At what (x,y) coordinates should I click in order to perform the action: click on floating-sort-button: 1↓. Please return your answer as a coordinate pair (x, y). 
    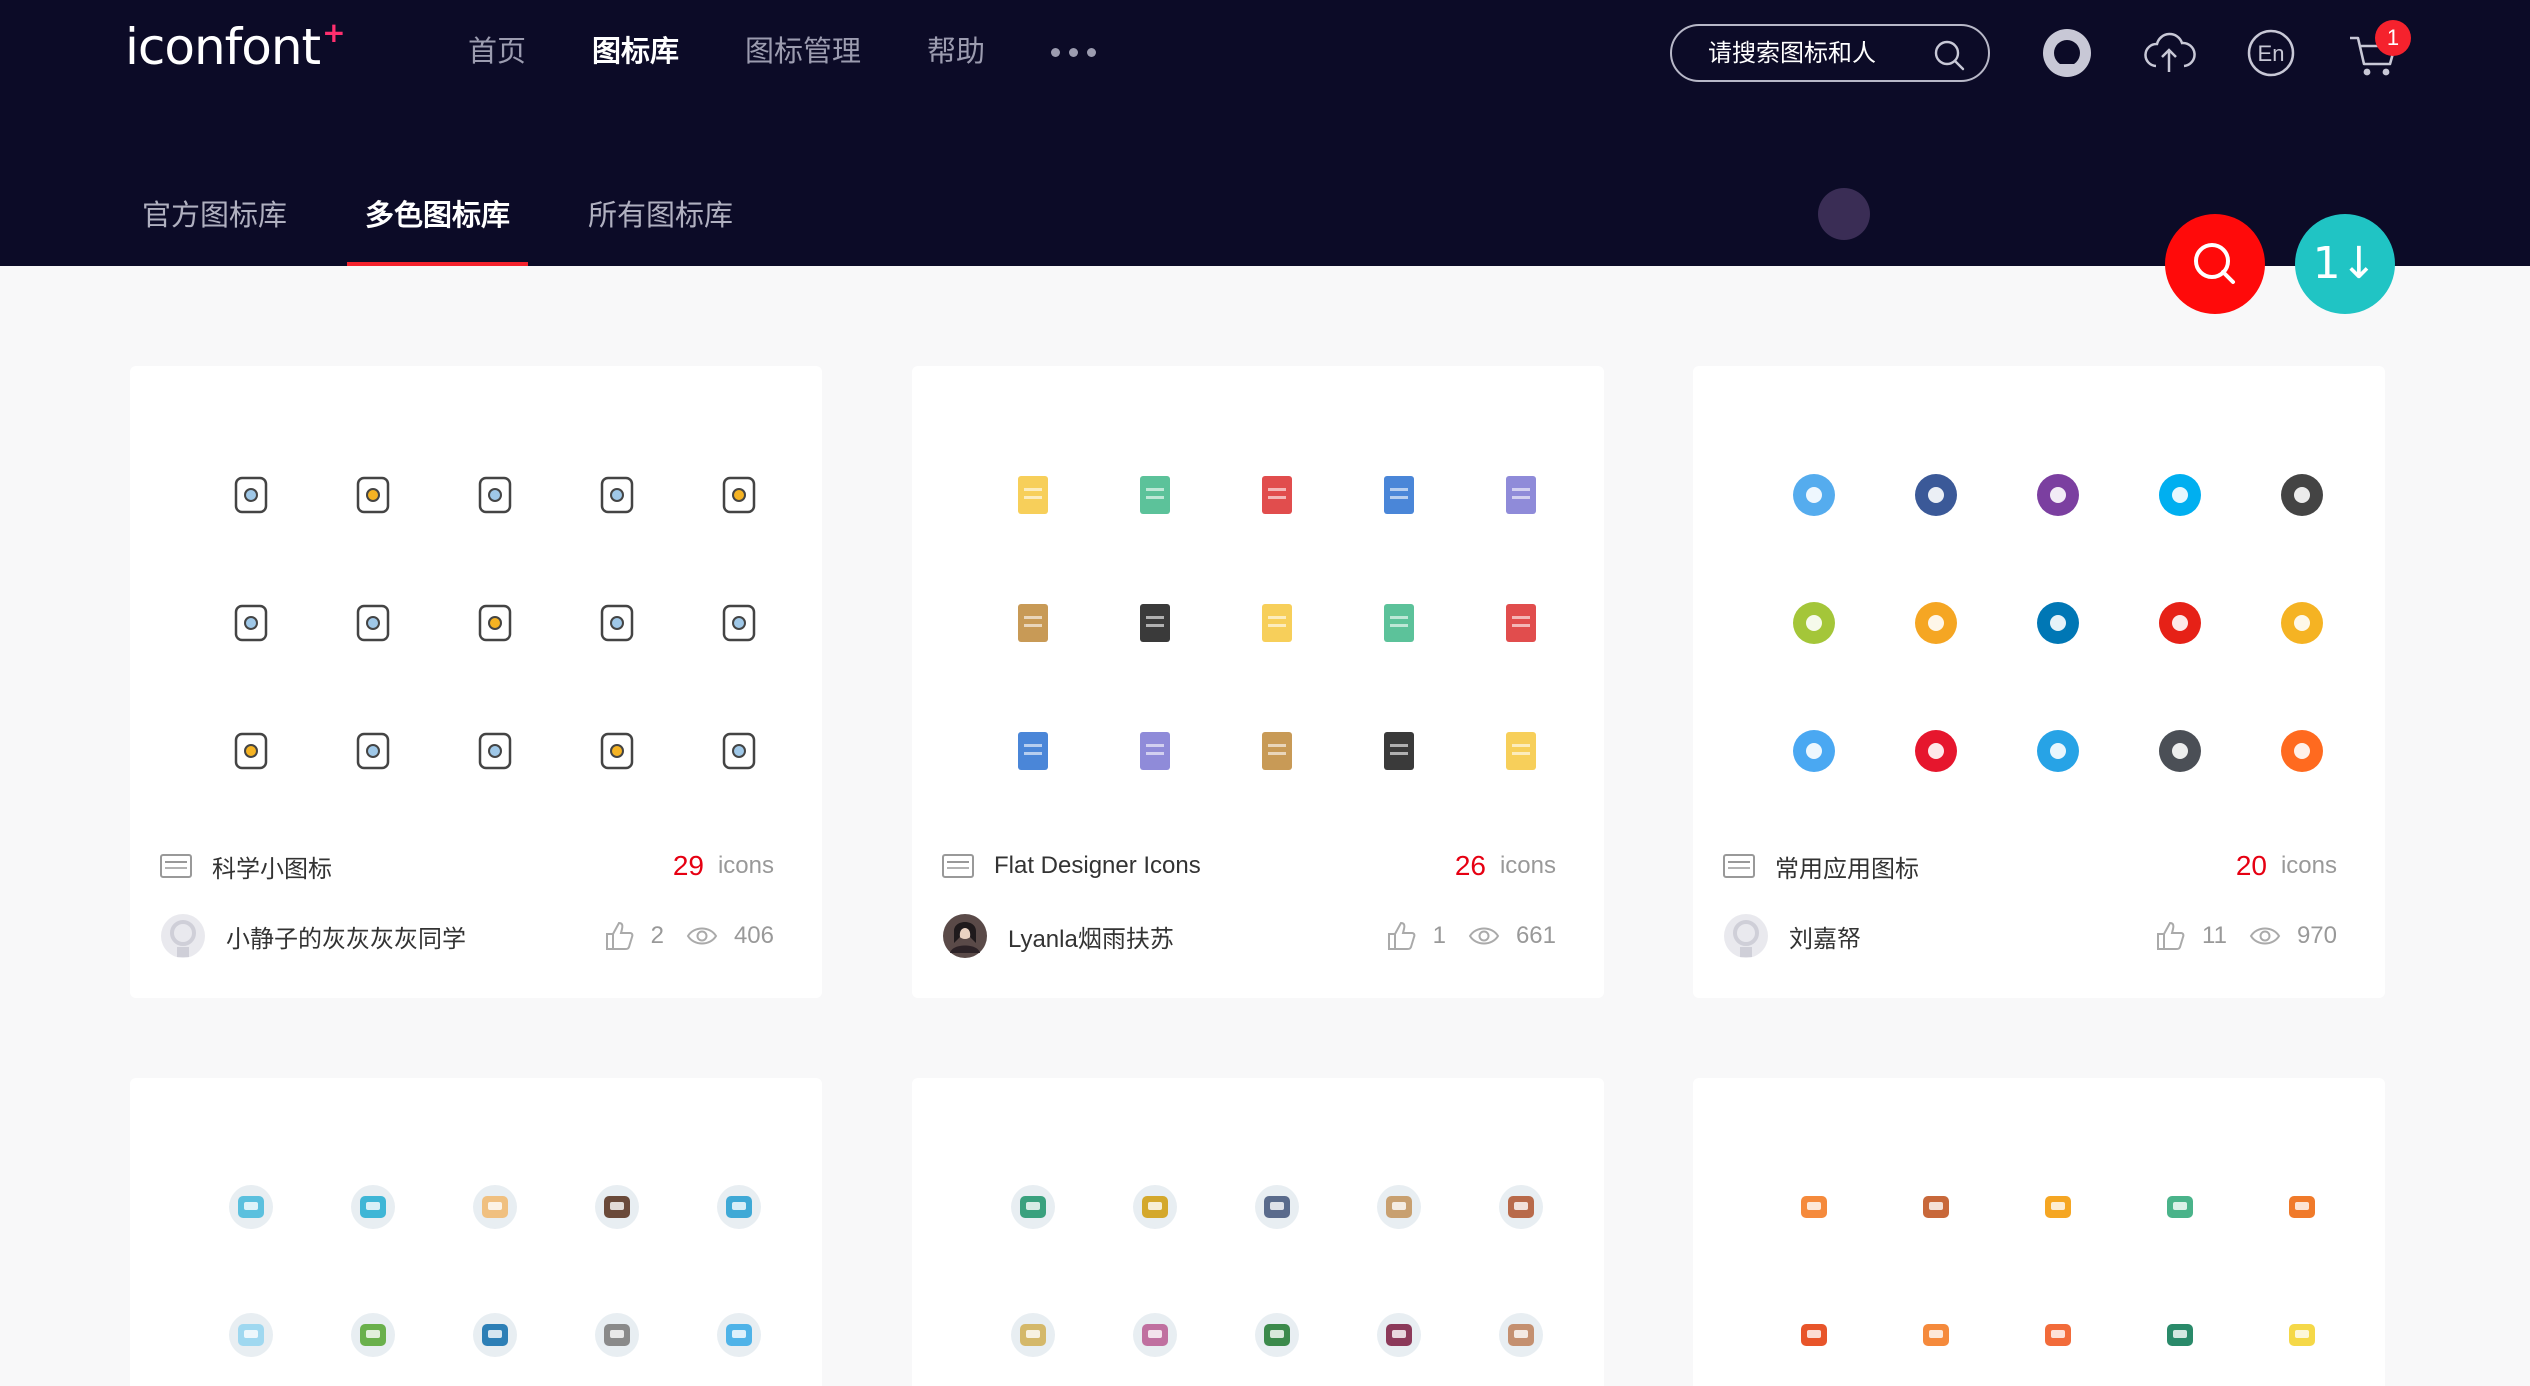
    Looking at the image, I should click on (2345, 264).